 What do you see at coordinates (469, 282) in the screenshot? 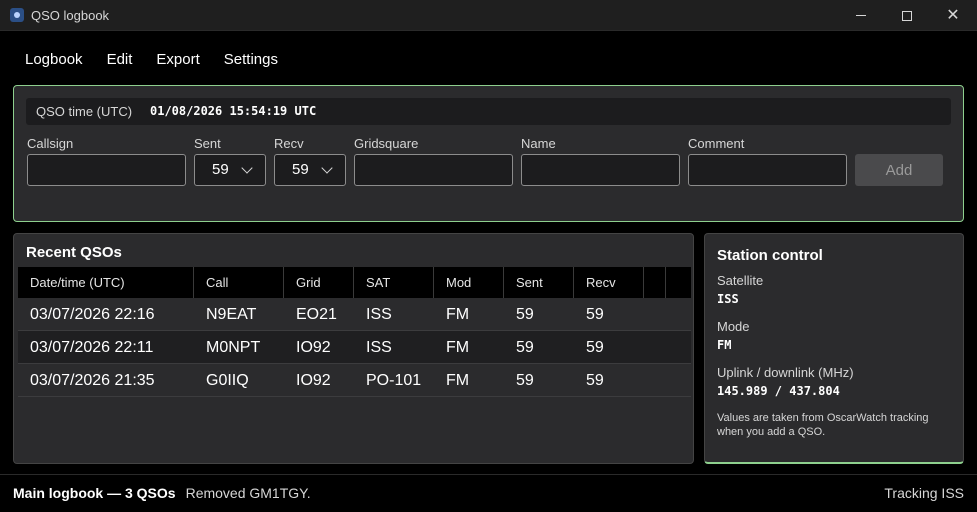
I see `column-header-mod: Mod` at bounding box center [469, 282].